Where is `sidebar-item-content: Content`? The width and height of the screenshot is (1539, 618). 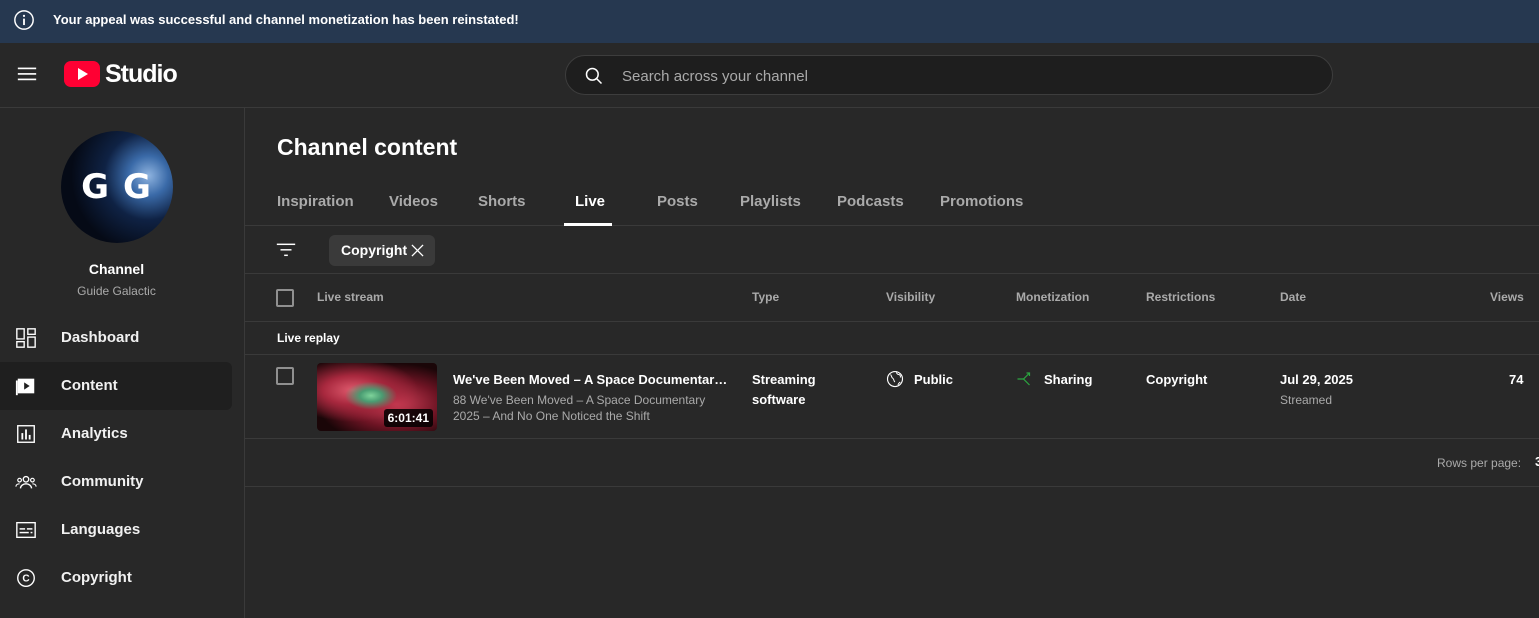
sidebar-item-content: Content is located at coordinates (116, 386).